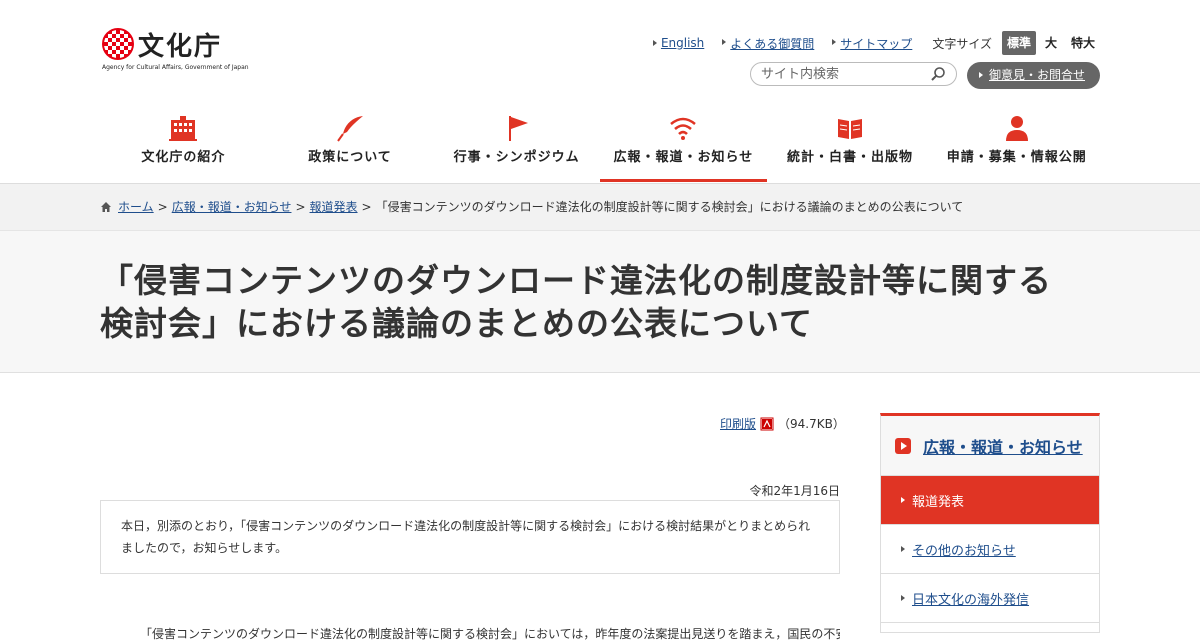 The width and height of the screenshot is (1200, 642). What do you see at coordinates (683, 157) in the screenshot?
I see `nav-label: 広報・報道・お知らせ` at bounding box center [683, 157].